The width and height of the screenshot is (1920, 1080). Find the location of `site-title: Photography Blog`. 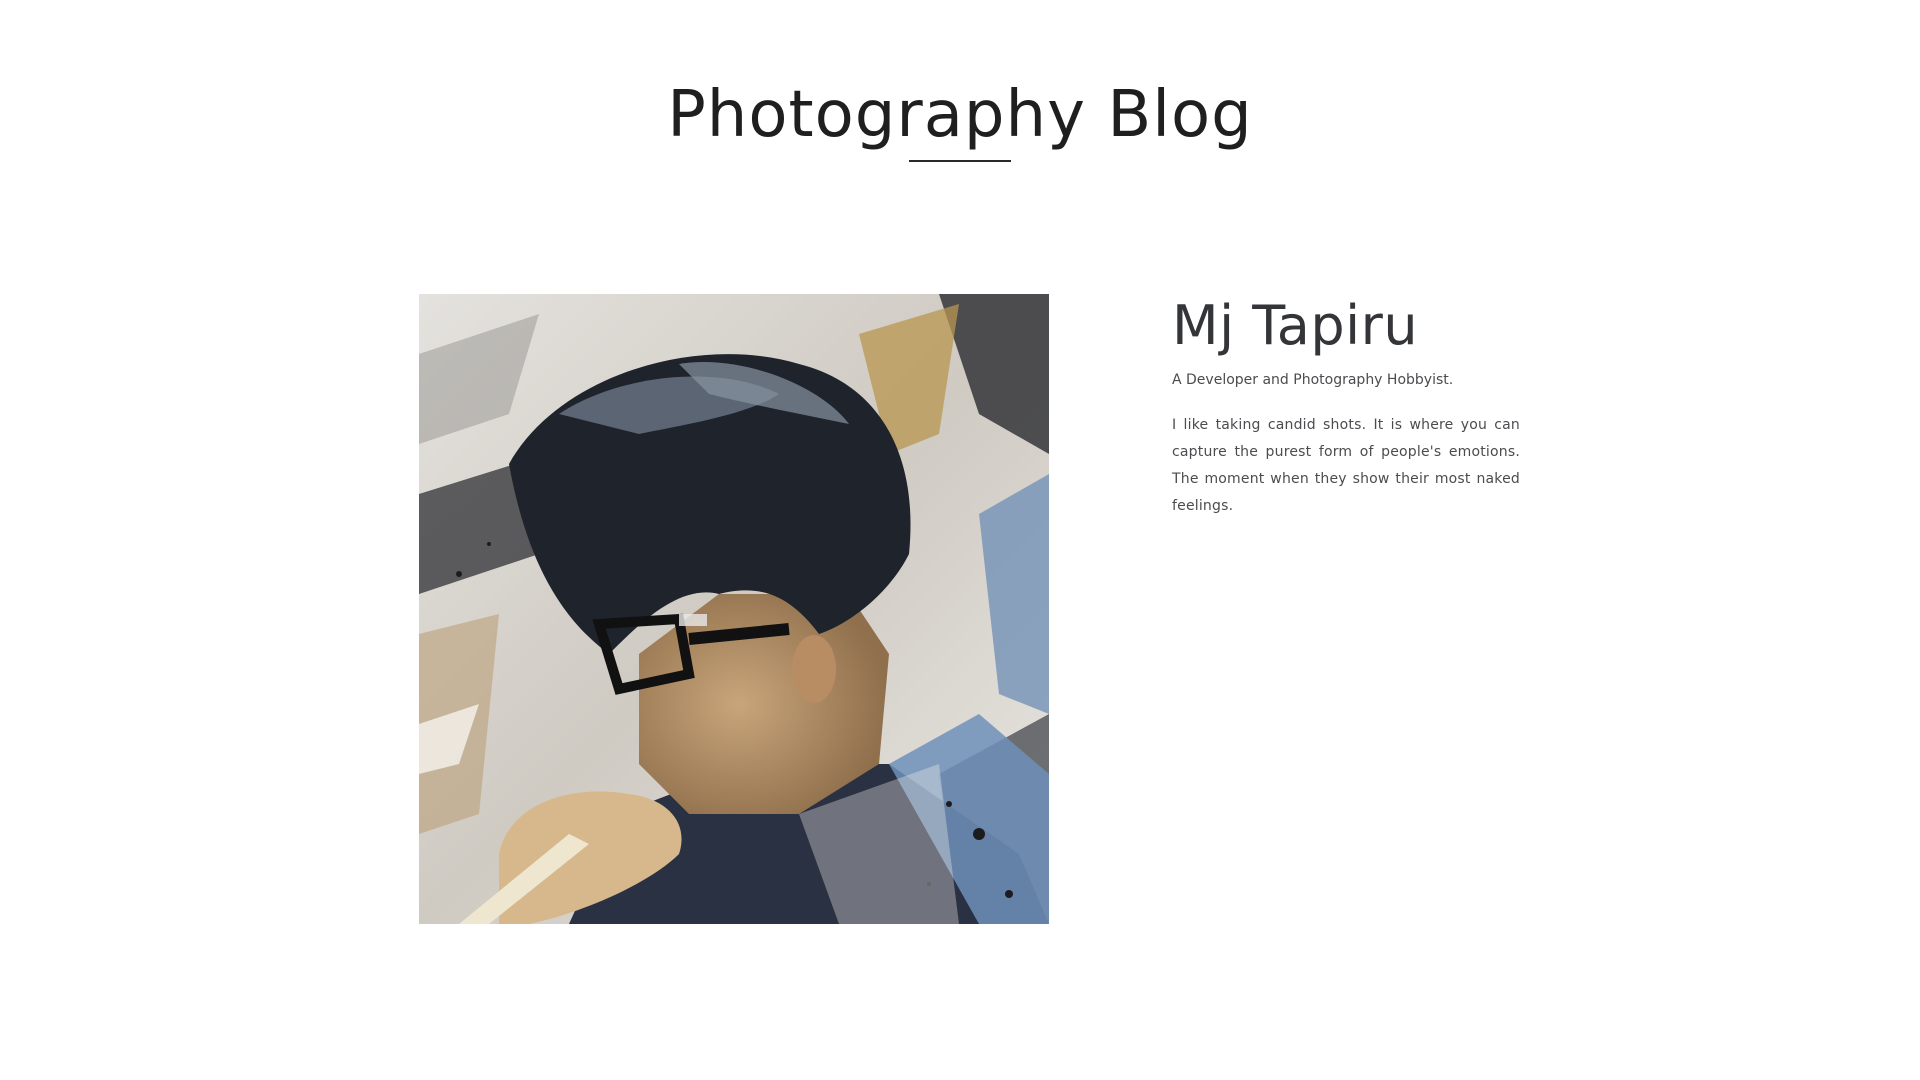

site-title: Photography Blog is located at coordinates (960, 115).